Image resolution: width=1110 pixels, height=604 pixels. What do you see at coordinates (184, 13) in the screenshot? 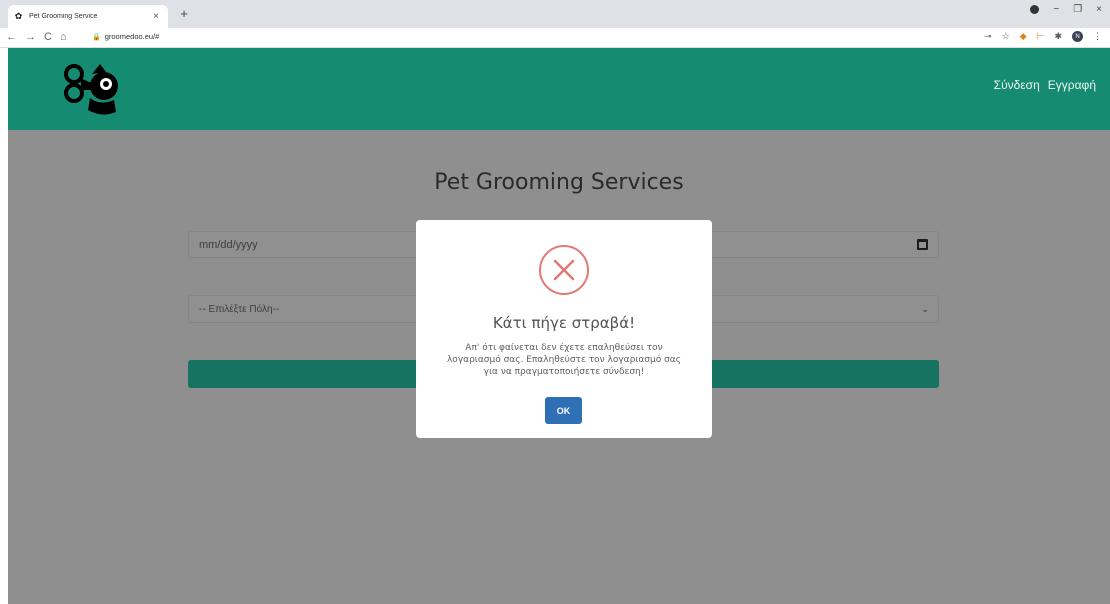
I see `new-tab-button: +` at bounding box center [184, 13].